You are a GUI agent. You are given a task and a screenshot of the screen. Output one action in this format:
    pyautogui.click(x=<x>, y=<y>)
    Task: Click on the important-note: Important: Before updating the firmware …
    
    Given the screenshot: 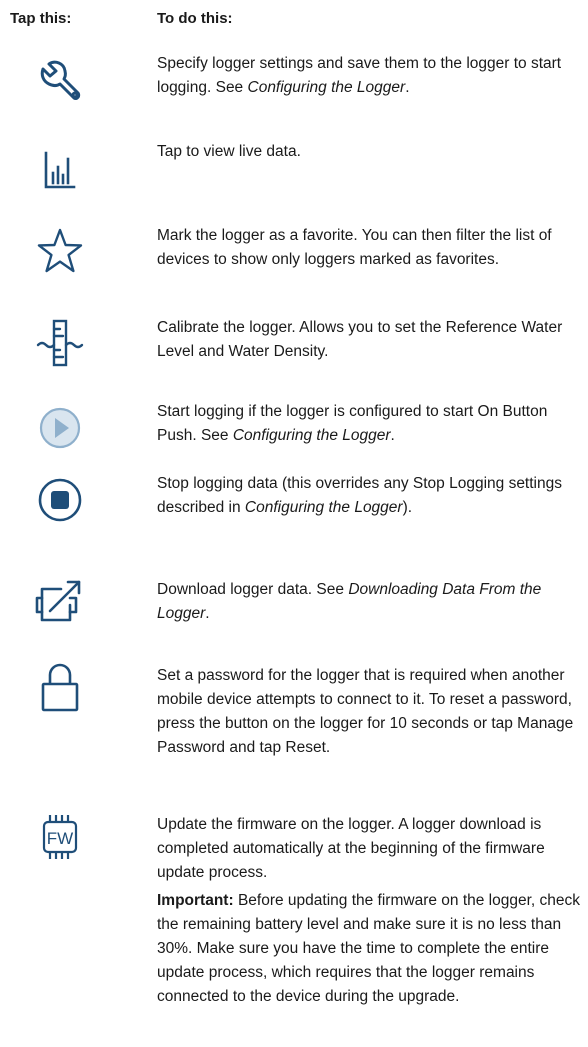 What is the action you would take?
    pyautogui.click(x=369, y=948)
    